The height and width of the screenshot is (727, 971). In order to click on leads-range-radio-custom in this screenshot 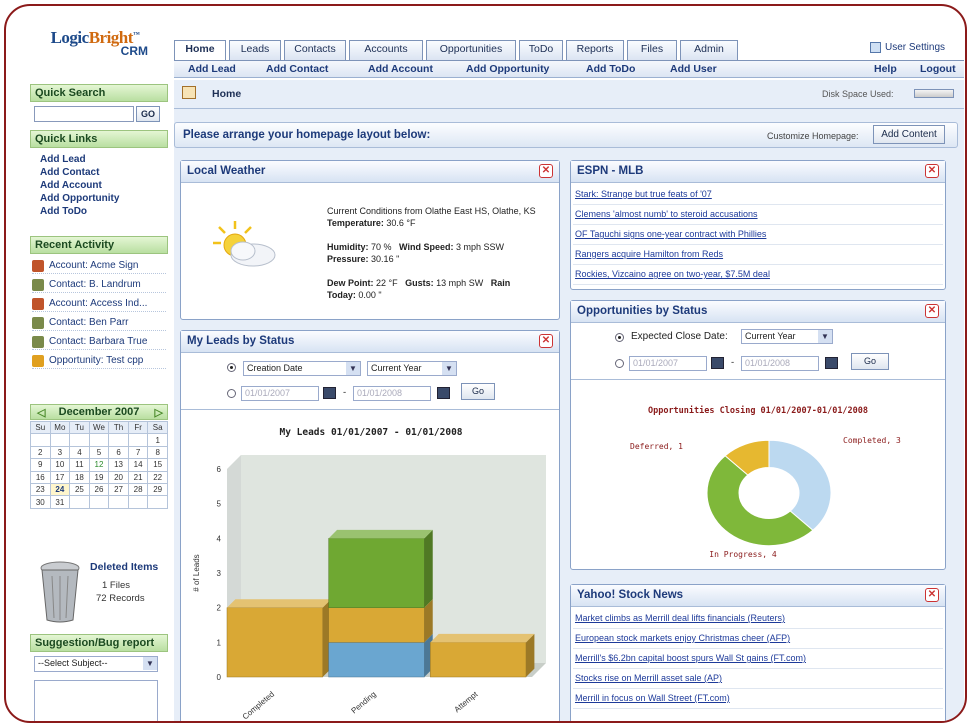, I will do `click(231, 393)`.